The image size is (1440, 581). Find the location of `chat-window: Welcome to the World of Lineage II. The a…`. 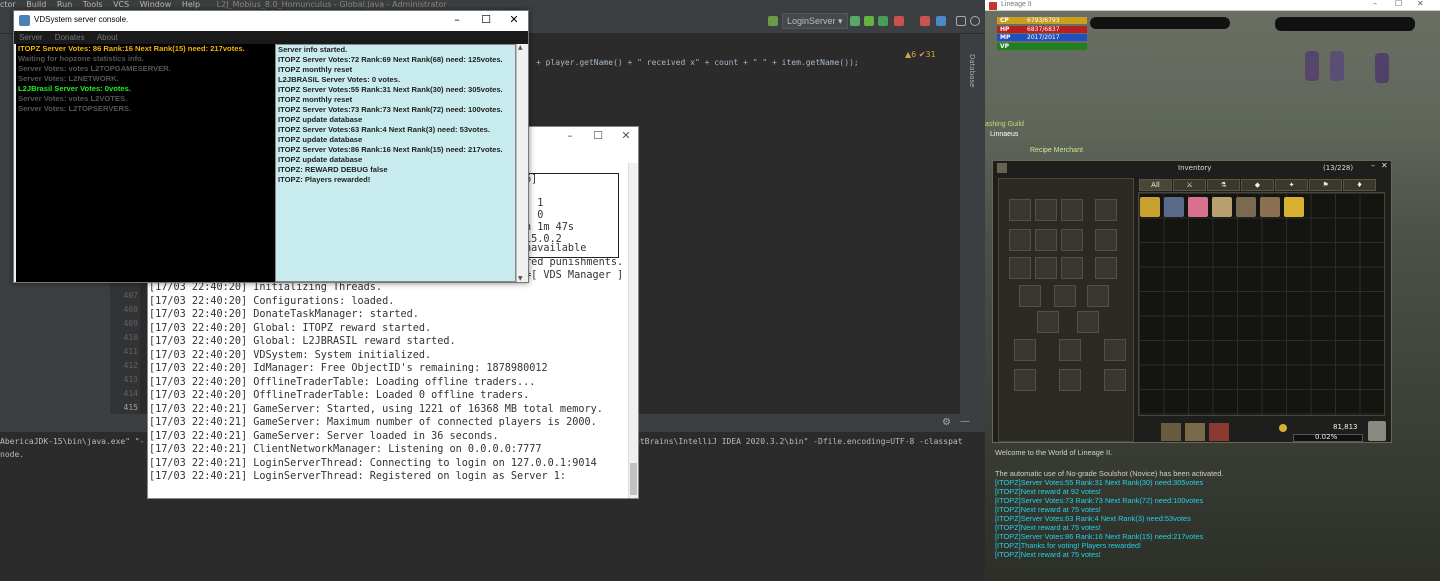

chat-window: Welcome to the World of Lineage II. The a… is located at coordinates (1175, 514).